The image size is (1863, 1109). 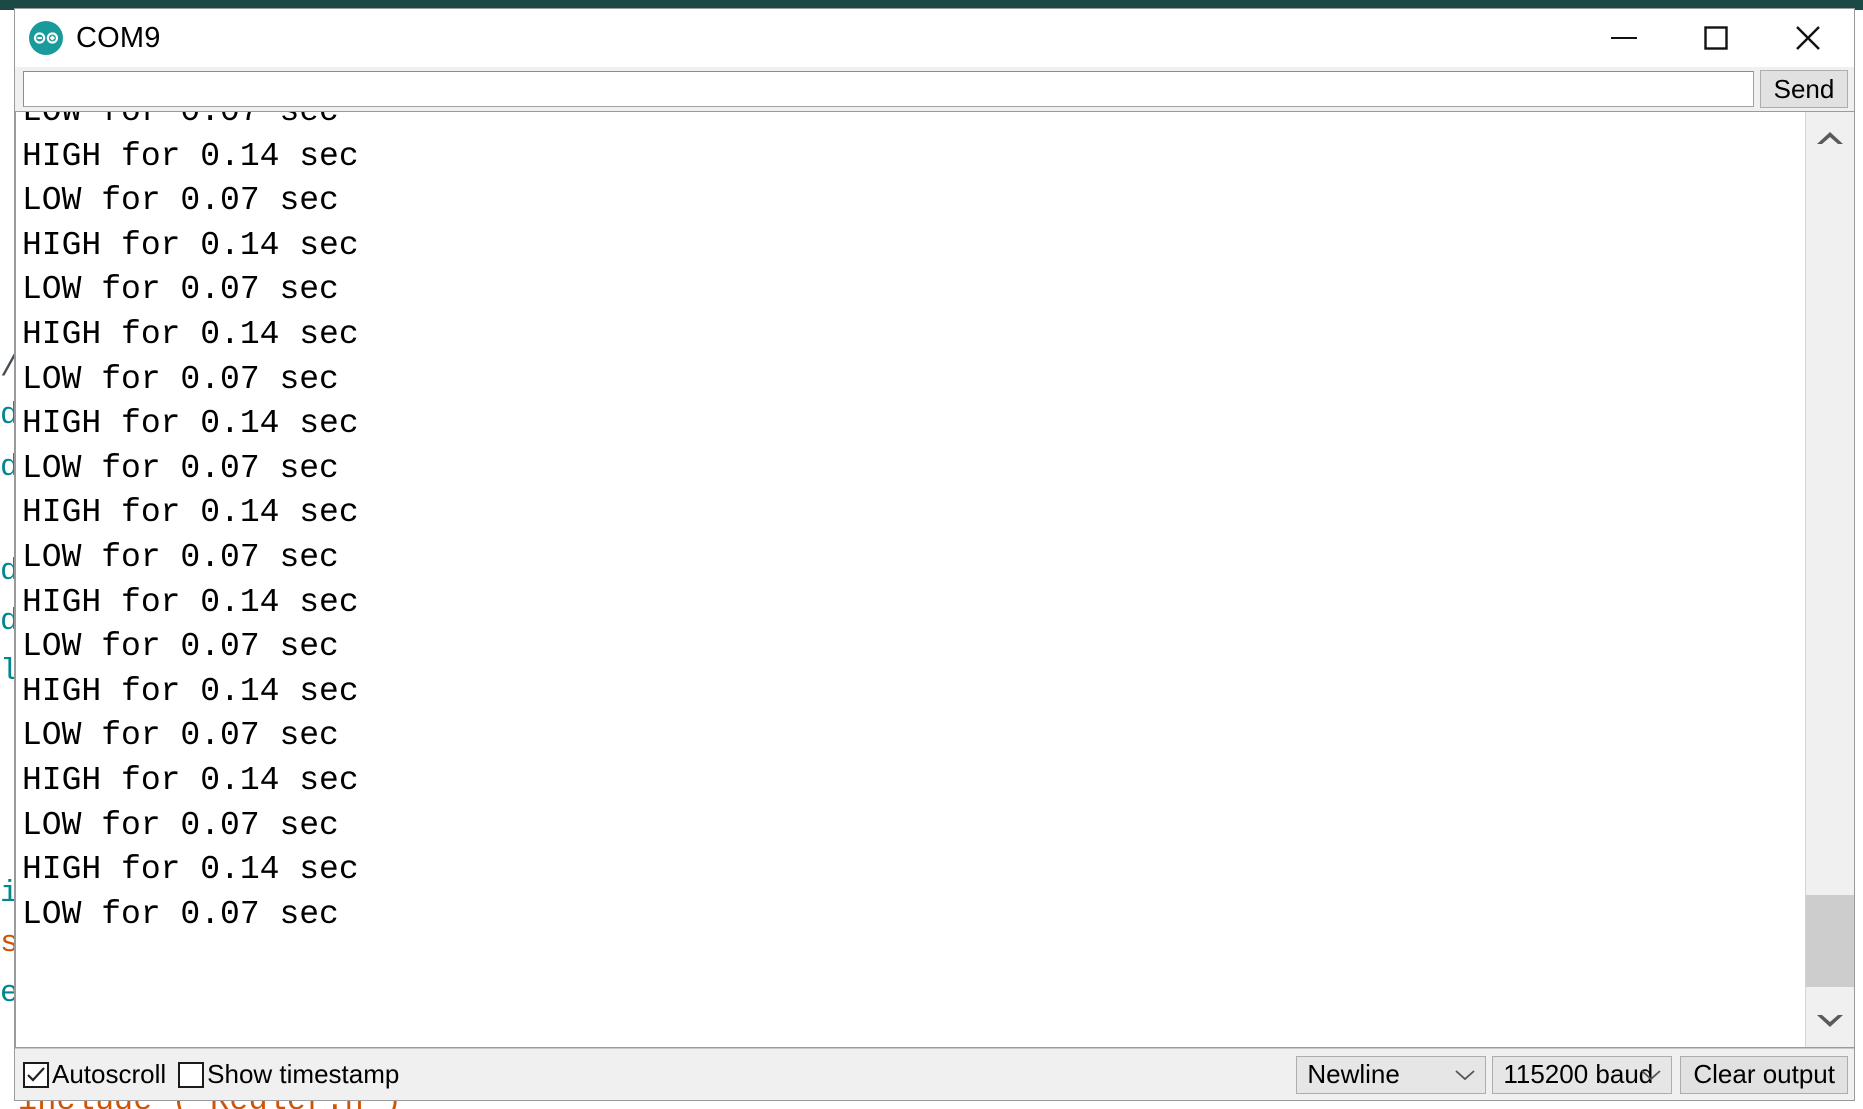 What do you see at coordinates (109, 1074) in the screenshot?
I see `autoscroll-label: Autoscroll` at bounding box center [109, 1074].